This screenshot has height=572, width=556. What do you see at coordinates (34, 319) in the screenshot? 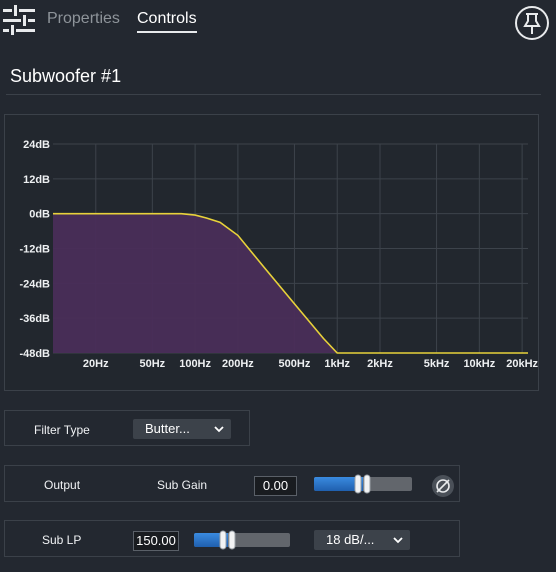
I see `y-tick-label: -36dB` at bounding box center [34, 319].